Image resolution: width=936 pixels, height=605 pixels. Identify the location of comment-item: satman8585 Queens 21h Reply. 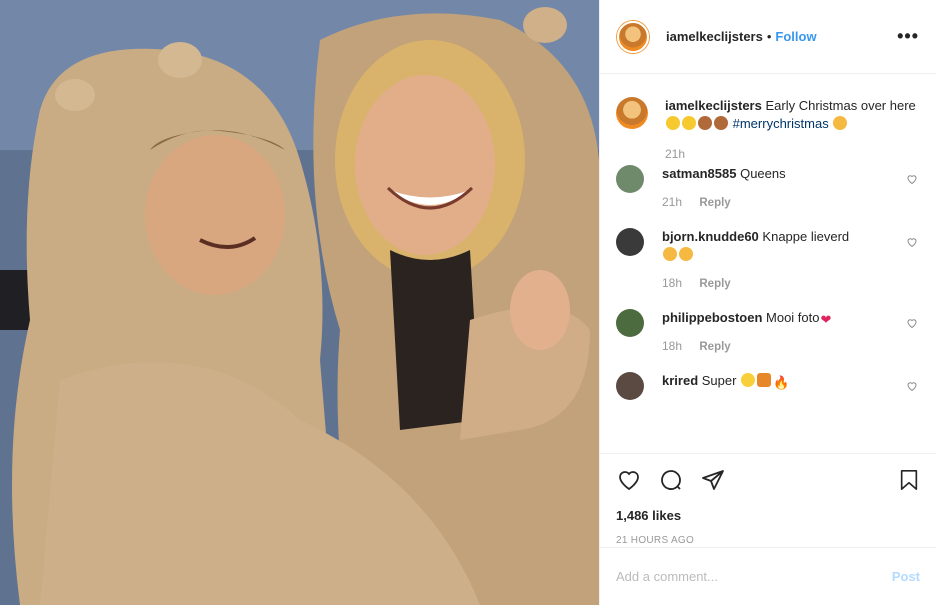
(768, 187).